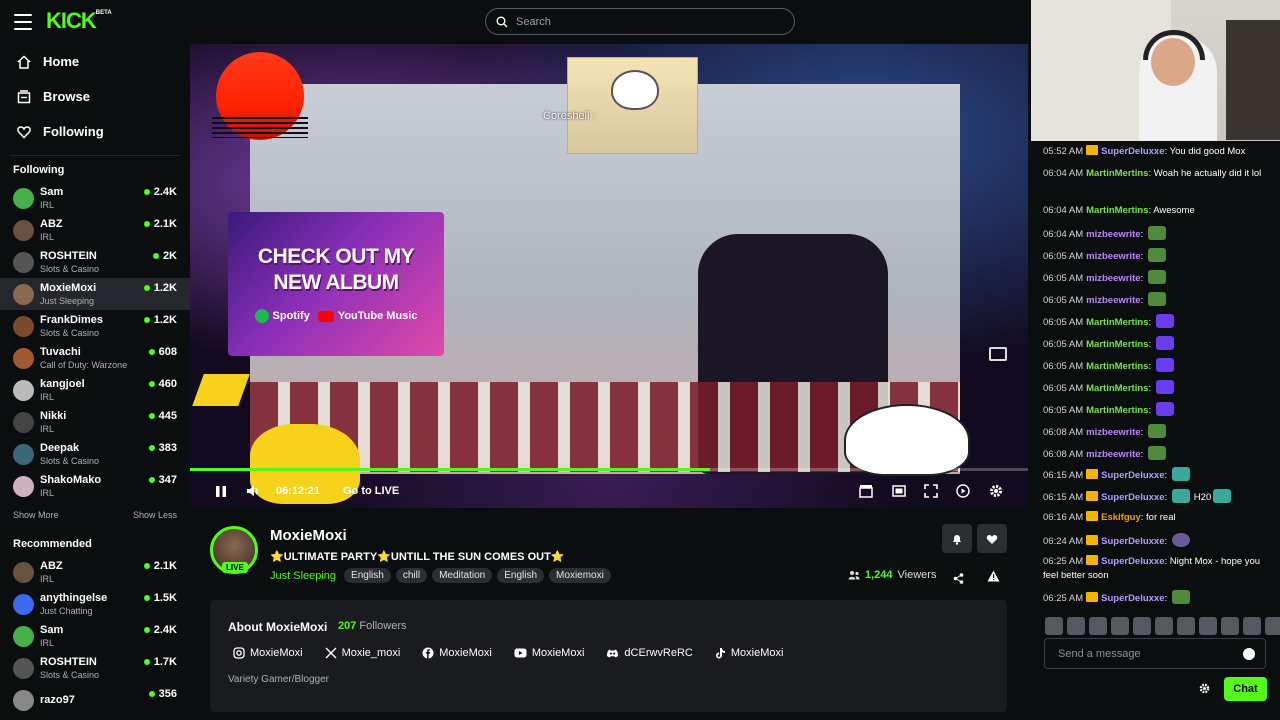  Describe the element at coordinates (95, 61) in the screenshot. I see `nav-home: Home` at that location.